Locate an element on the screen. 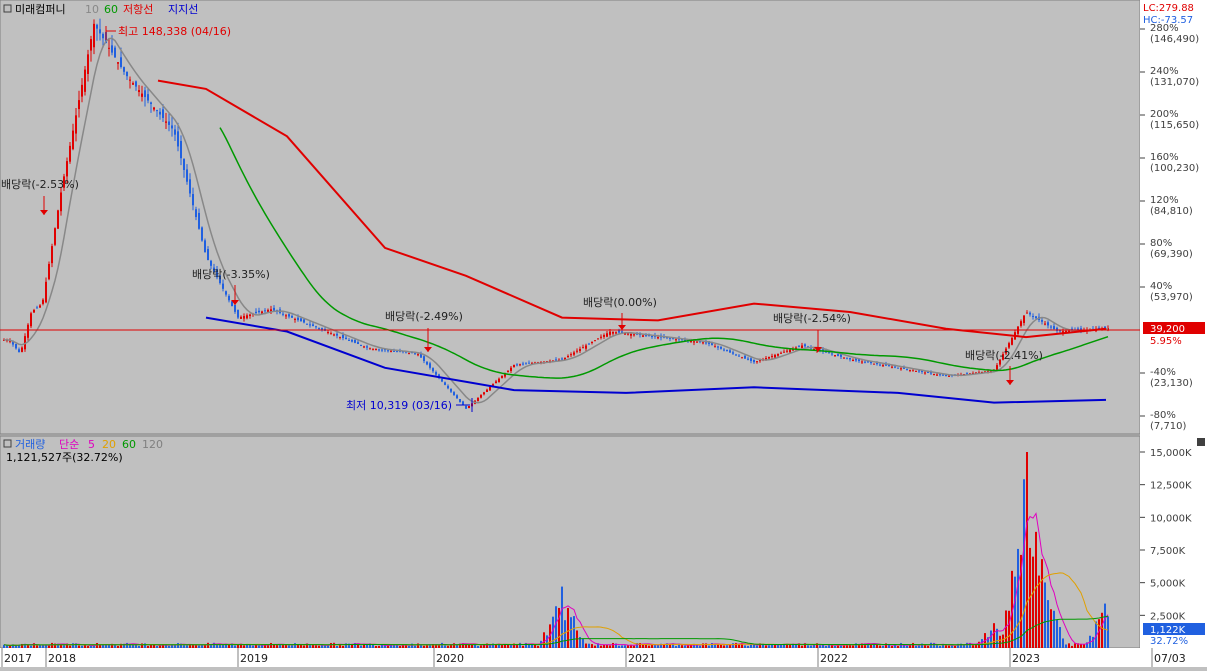 The height and width of the screenshot is (671, 1207). legend-resistance: 저항선 is located at coordinates (138, 9).